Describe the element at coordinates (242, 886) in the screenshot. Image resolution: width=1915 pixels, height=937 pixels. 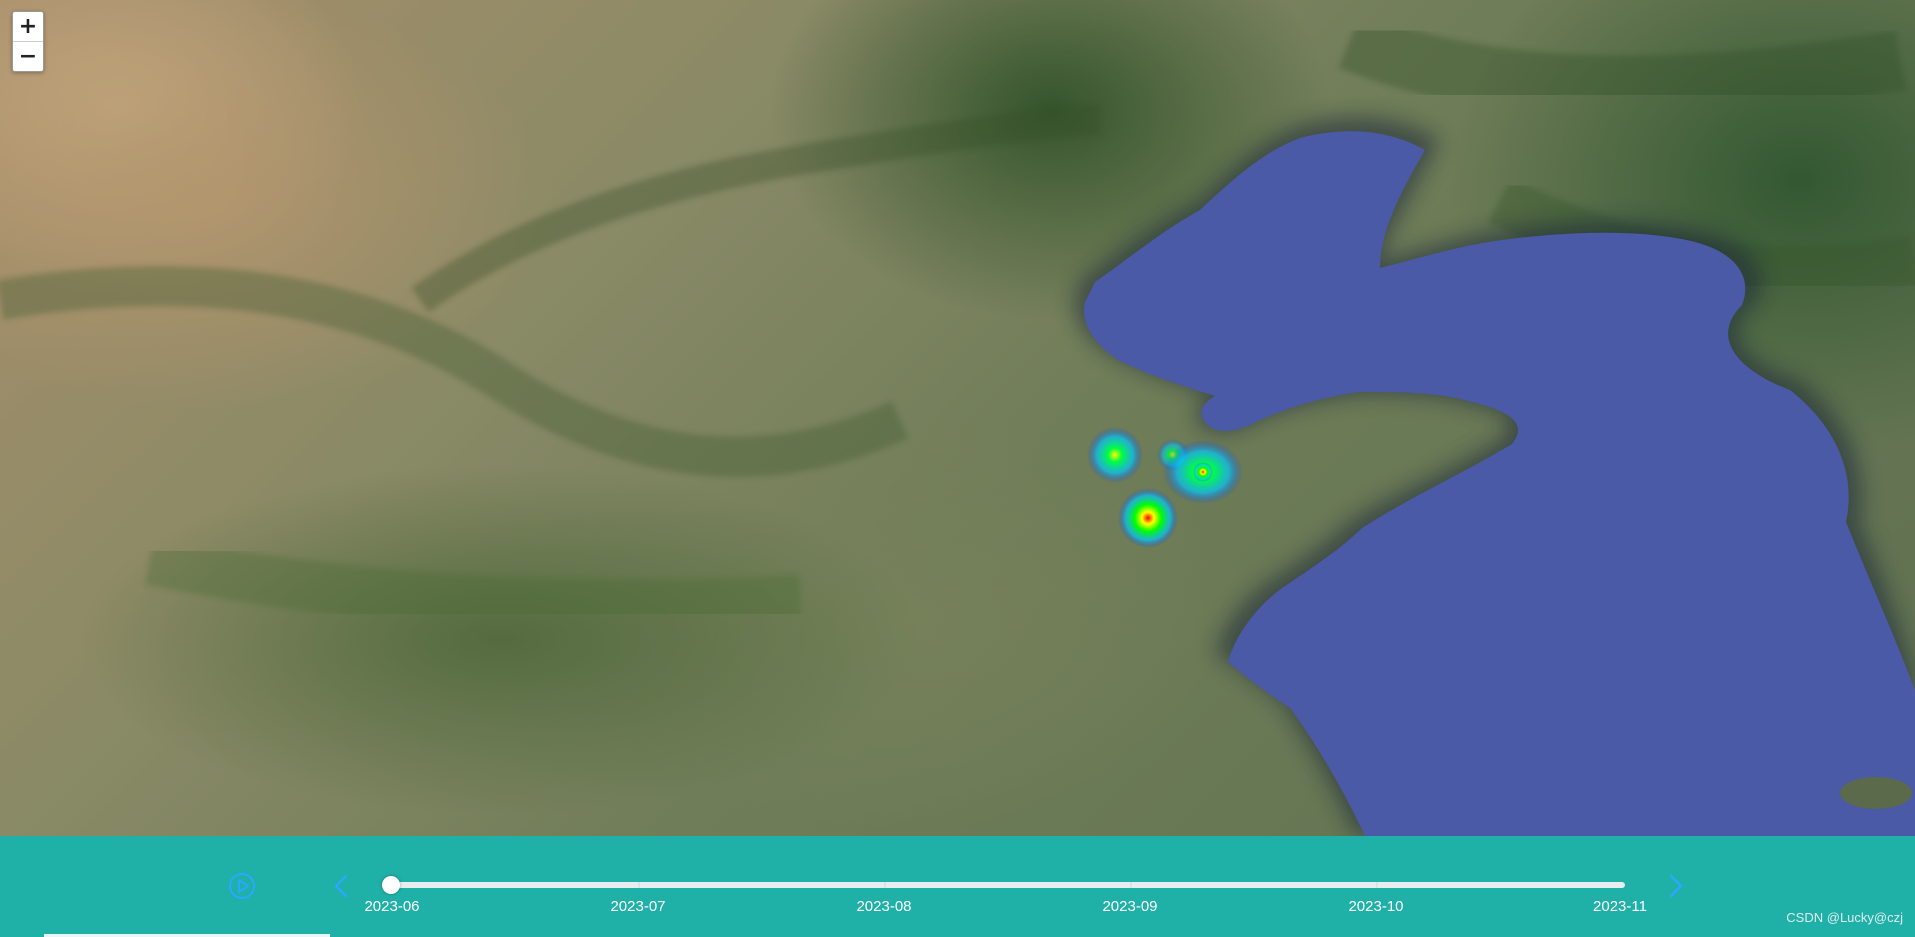
I see `play-circle-icon` at that location.